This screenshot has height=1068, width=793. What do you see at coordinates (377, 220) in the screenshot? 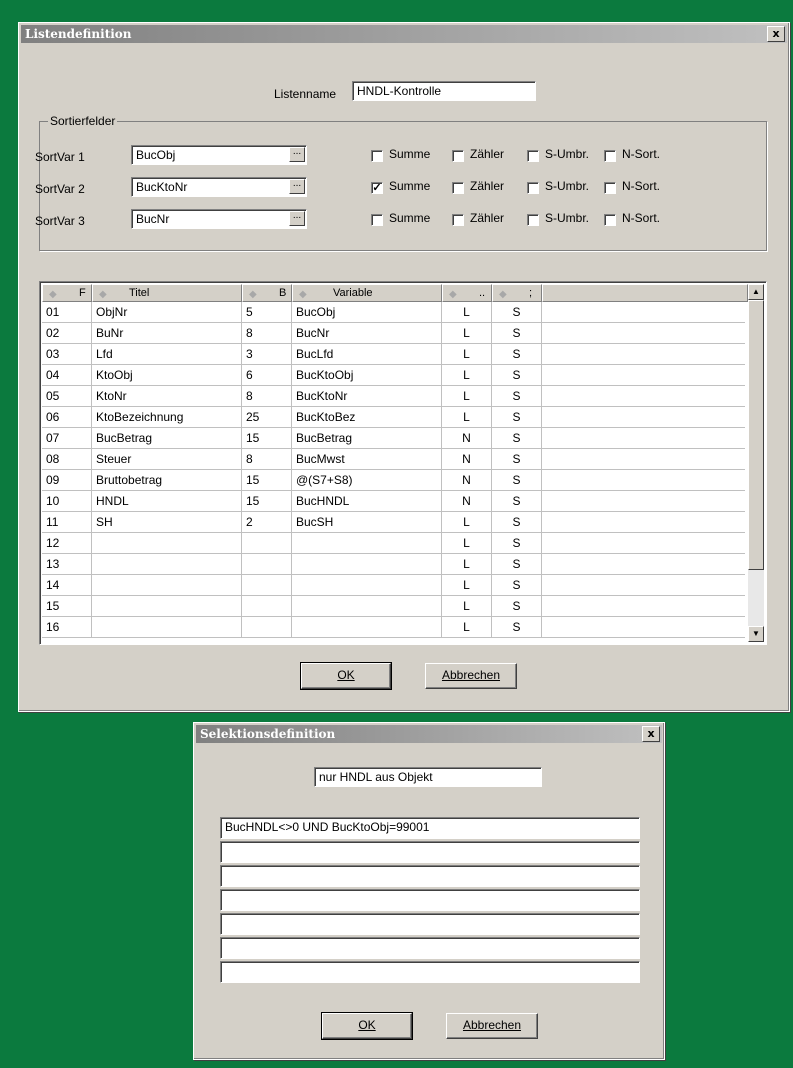
I see `checkbox-summe` at bounding box center [377, 220].